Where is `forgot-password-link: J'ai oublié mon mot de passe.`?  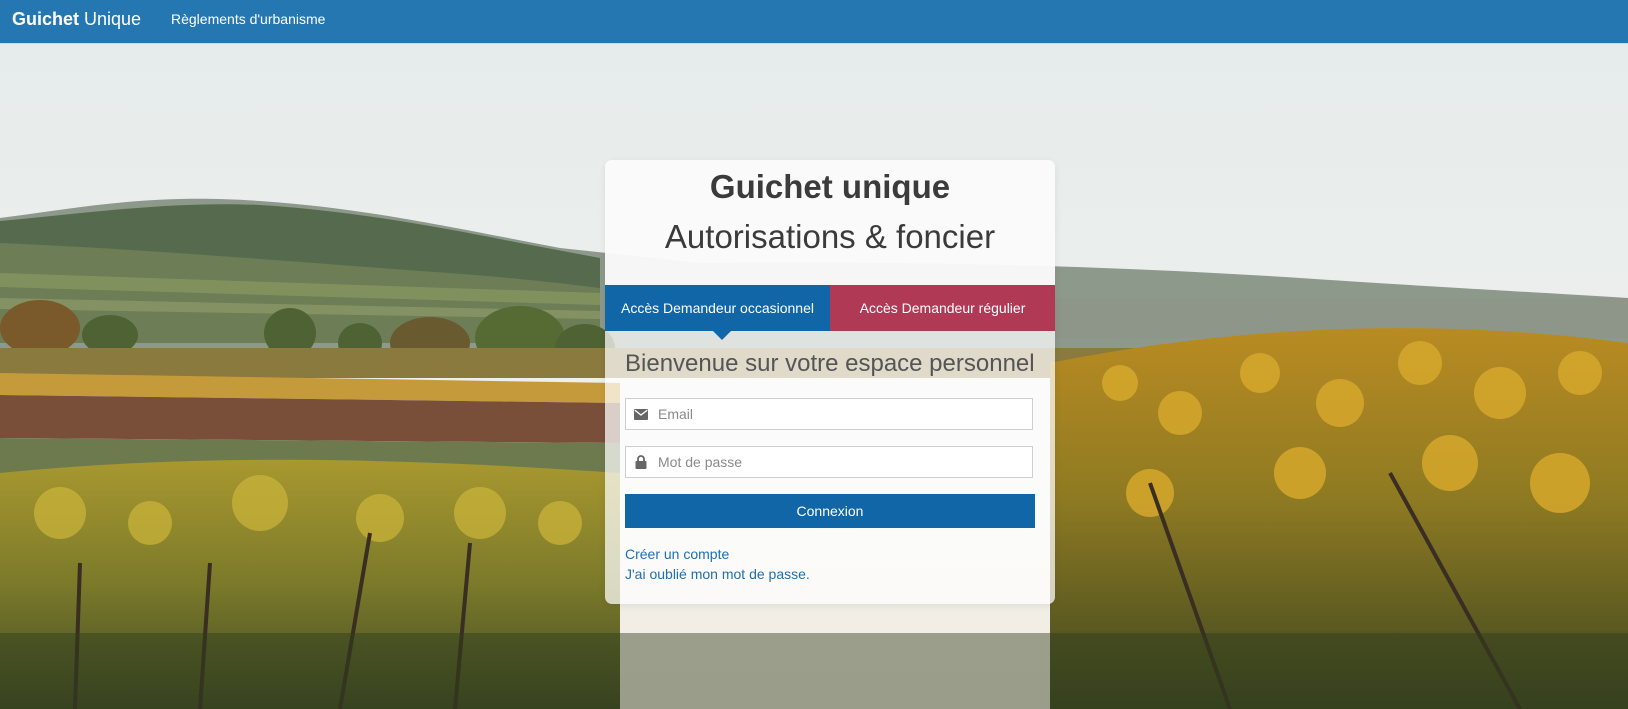
forgot-password-link: J'ai oublié mon mot de passe. is located at coordinates (830, 574).